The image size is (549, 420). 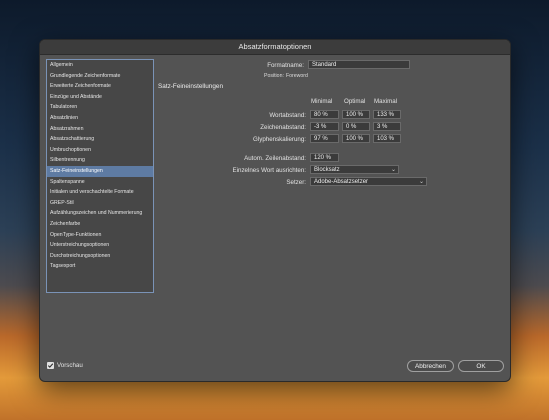 What do you see at coordinates (324, 138) in the screenshot?
I see `glyphenskalierung-min-input: 97 %` at bounding box center [324, 138].